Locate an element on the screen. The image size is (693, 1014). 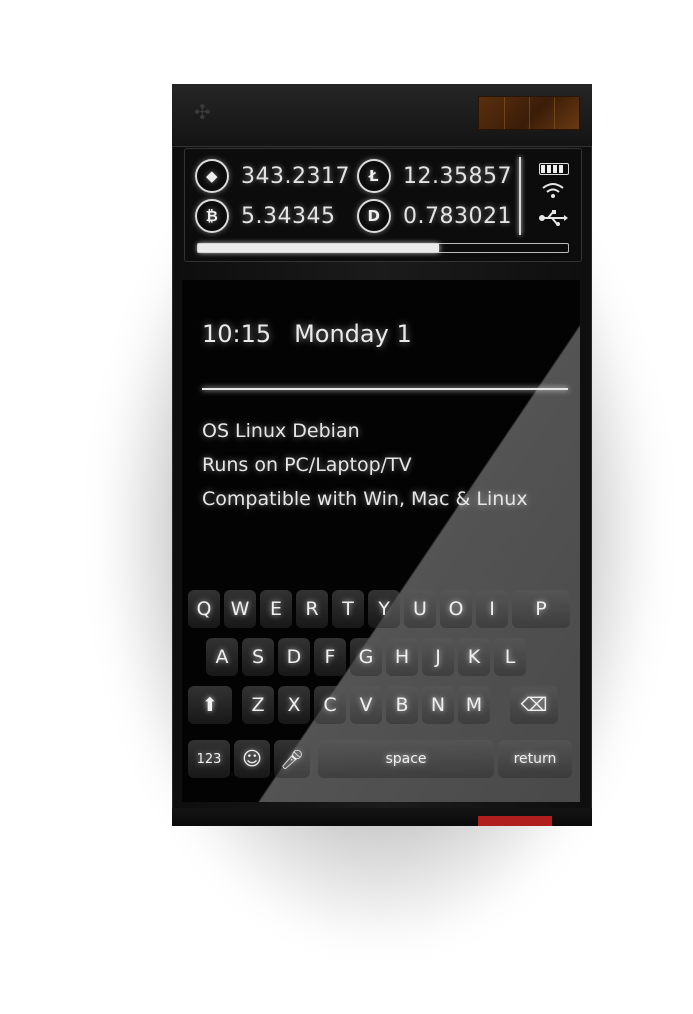
btc-price: ₿ 5.34345 is located at coordinates (265, 216).